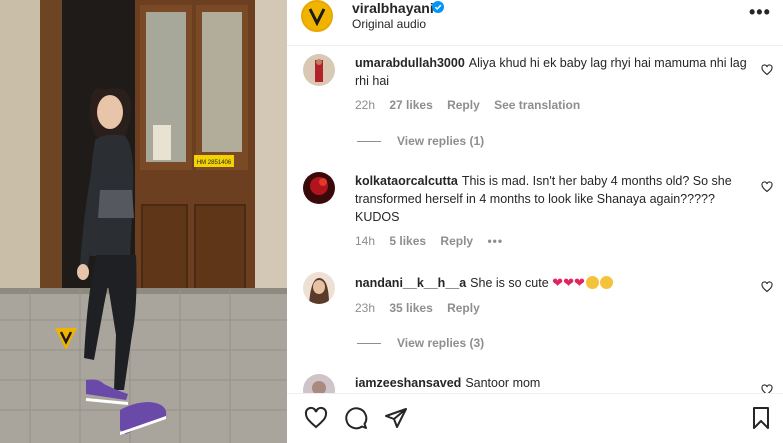 This screenshot has height=443, width=783. I want to click on comment-likes: 35 likes, so click(410, 308).